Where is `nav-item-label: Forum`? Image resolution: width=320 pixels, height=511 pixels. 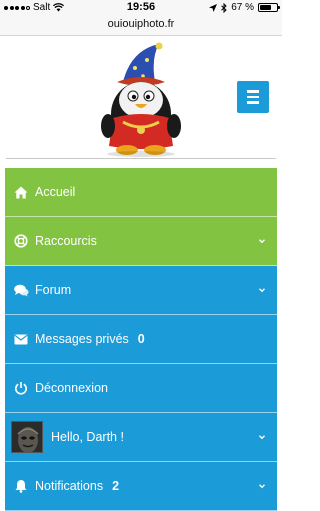 nav-item-label: Forum is located at coordinates (53, 290).